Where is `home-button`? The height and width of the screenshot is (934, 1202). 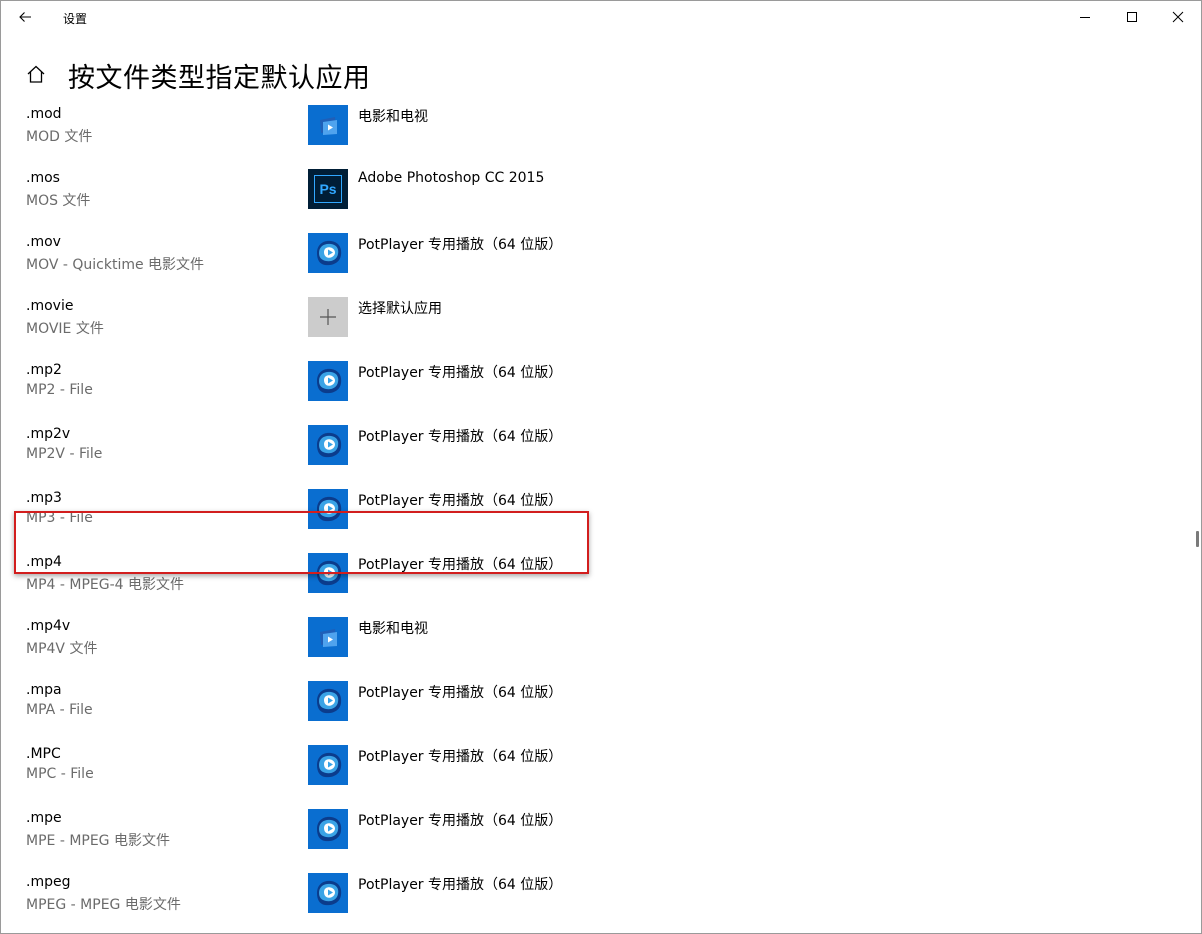 home-button is located at coordinates (36, 74).